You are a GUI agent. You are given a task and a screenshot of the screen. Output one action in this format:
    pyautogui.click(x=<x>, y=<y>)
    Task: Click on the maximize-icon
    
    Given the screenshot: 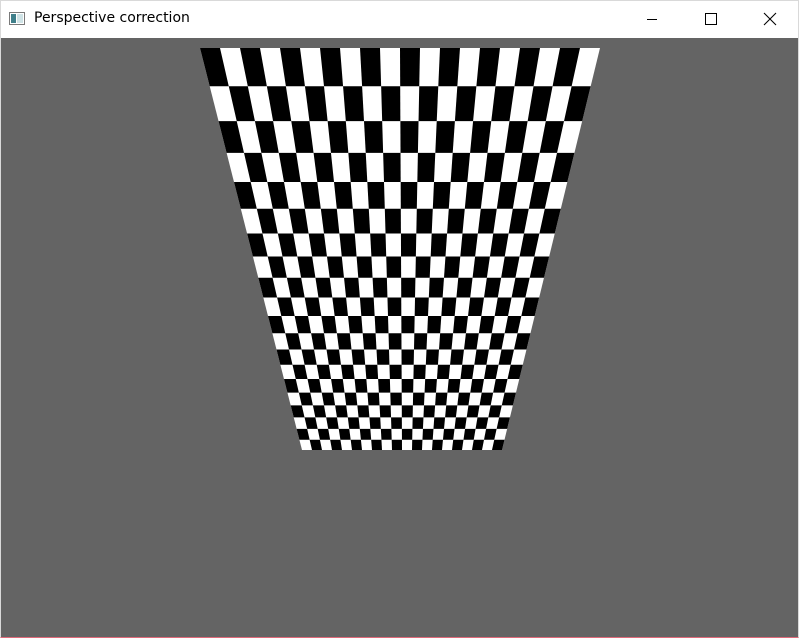 What is the action you would take?
    pyautogui.click(x=711, y=19)
    